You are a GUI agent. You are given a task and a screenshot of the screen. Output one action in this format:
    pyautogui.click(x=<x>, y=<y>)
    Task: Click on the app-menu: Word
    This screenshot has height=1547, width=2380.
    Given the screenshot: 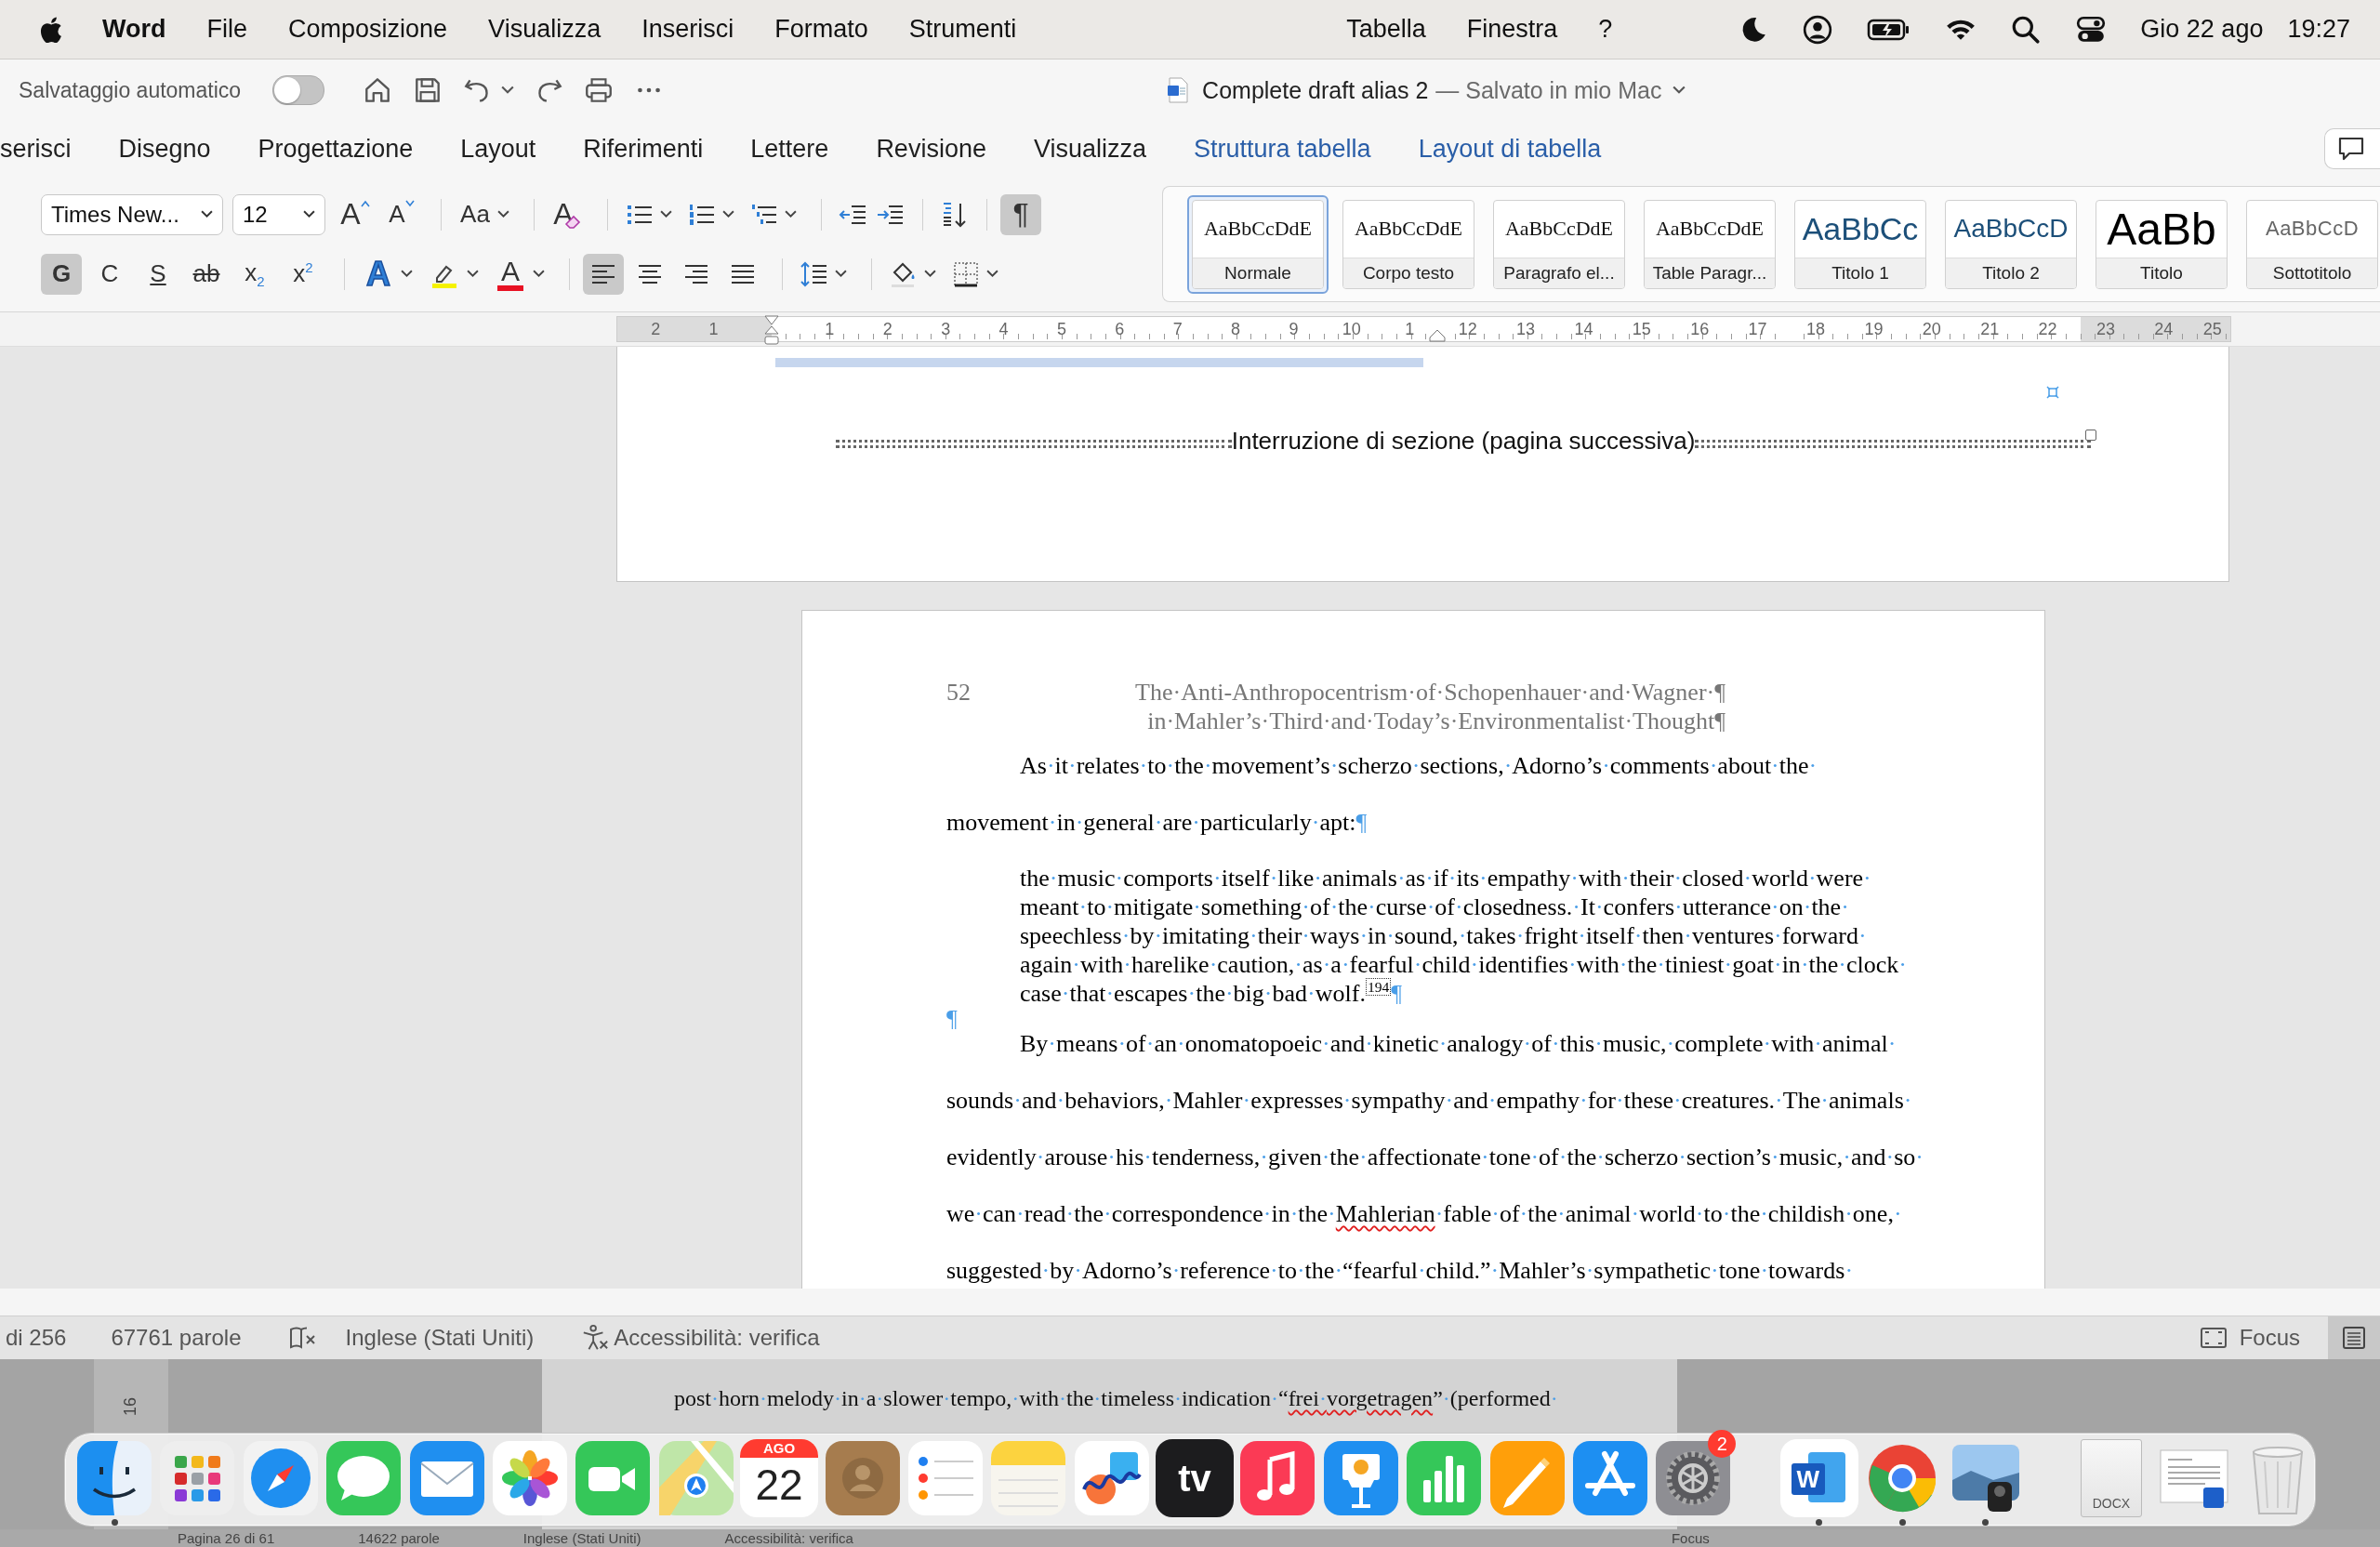 What is the action you would take?
    pyautogui.click(x=134, y=29)
    